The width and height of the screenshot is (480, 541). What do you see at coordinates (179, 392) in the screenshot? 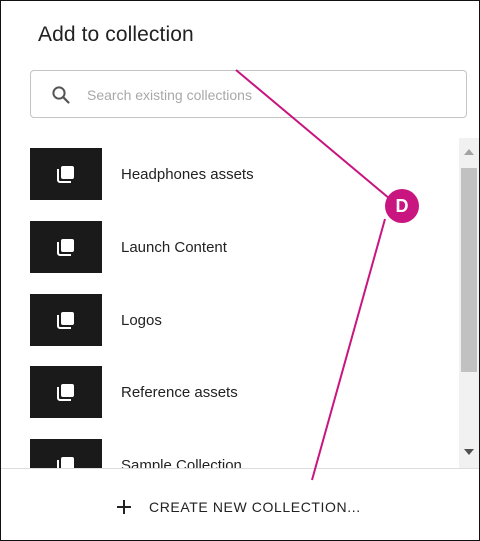
I see `collection-item-label: Reference assets` at bounding box center [179, 392].